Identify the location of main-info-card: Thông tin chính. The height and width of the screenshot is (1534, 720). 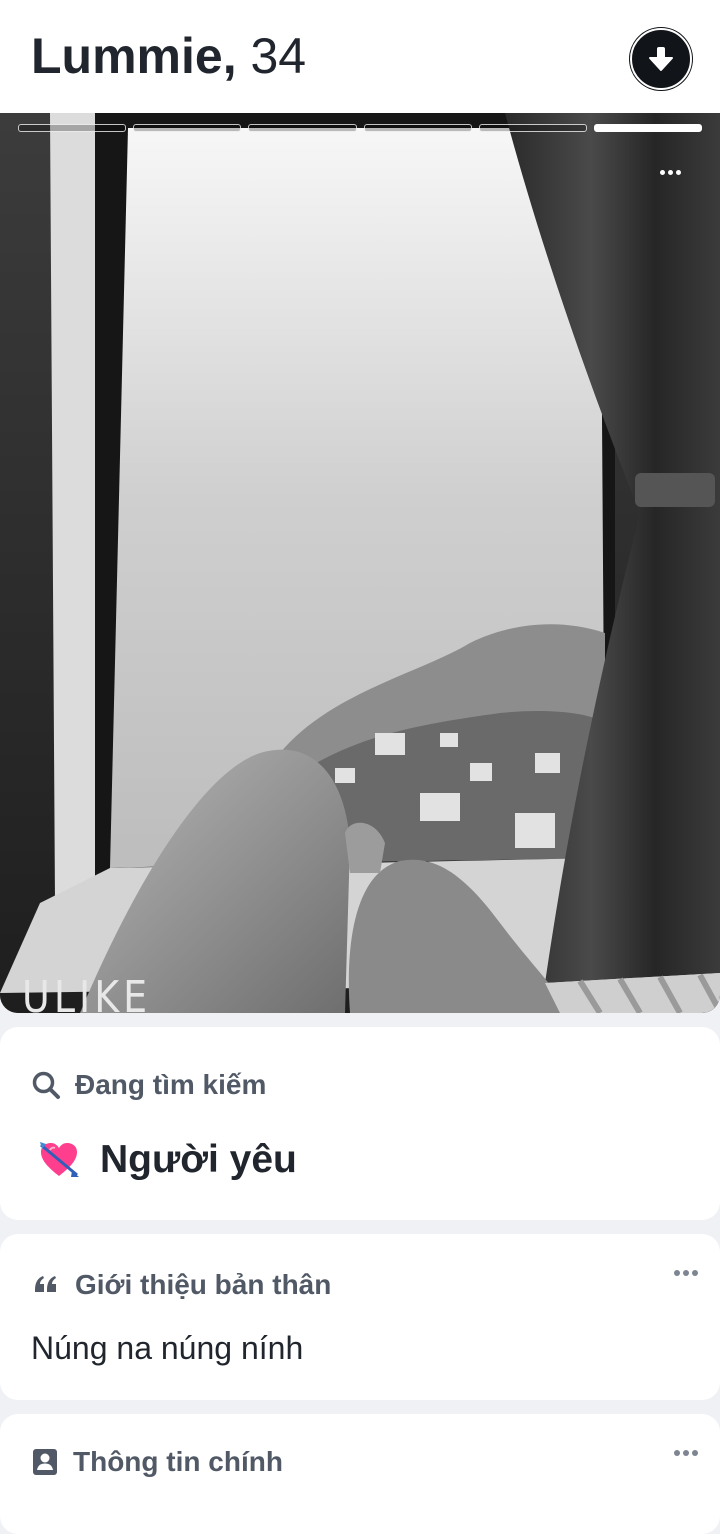
(360, 1474).